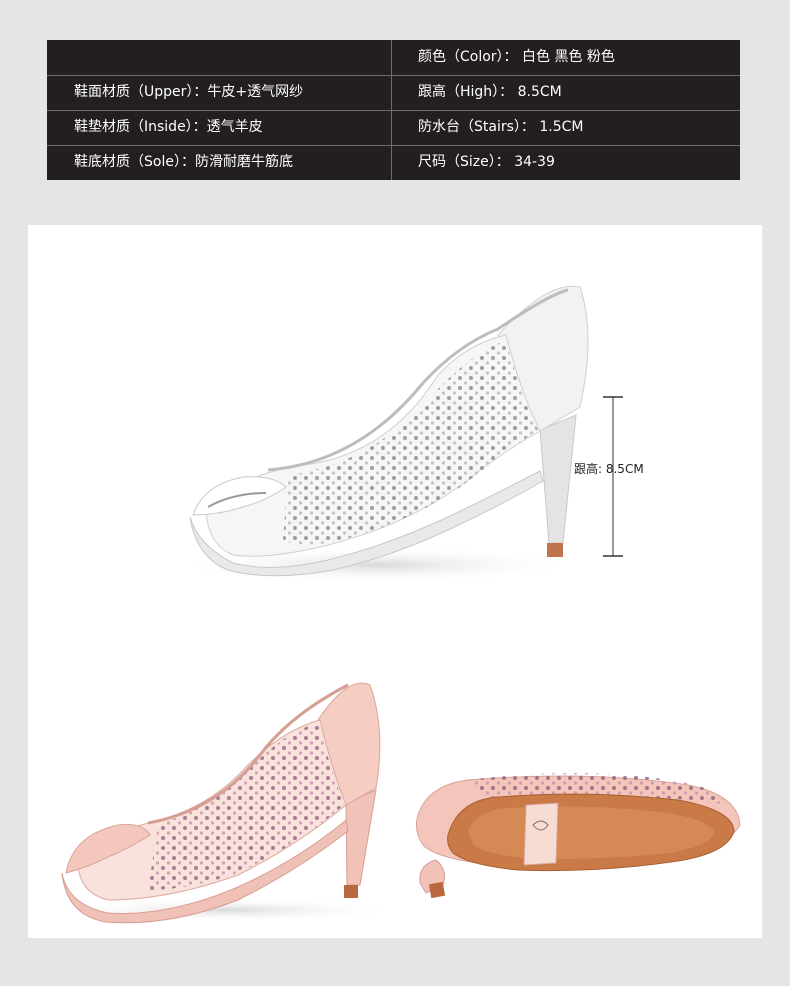 The image size is (790, 986). Describe the element at coordinates (609, 469) in the screenshot. I see `heel-height-label: 跟高: 8.5CM` at that location.